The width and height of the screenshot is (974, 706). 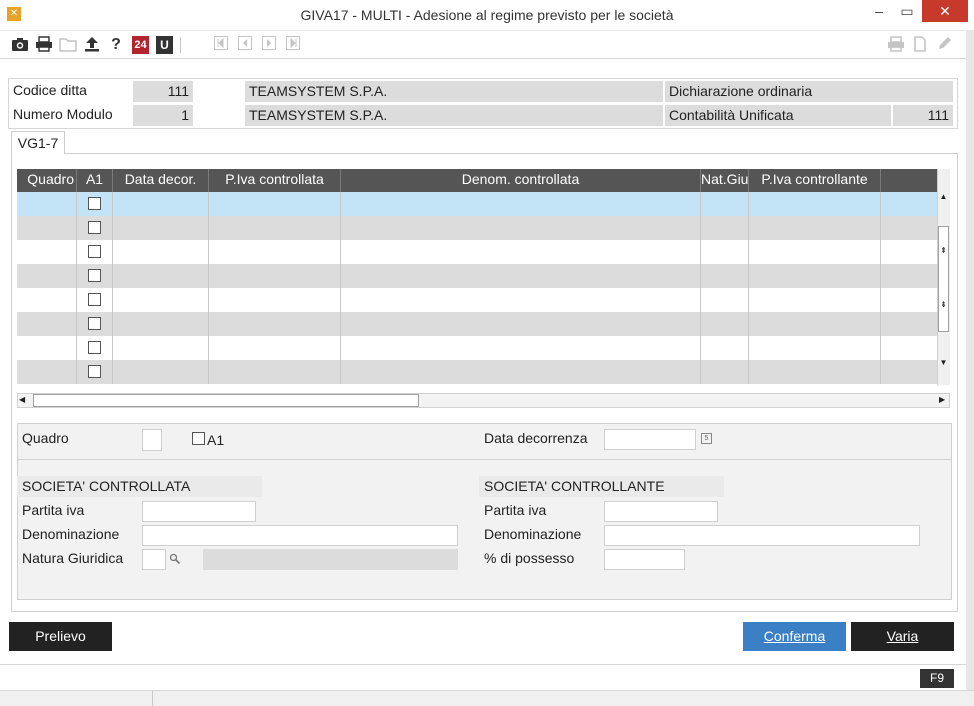 What do you see at coordinates (902, 636) in the screenshot?
I see `varia-button: Varia` at bounding box center [902, 636].